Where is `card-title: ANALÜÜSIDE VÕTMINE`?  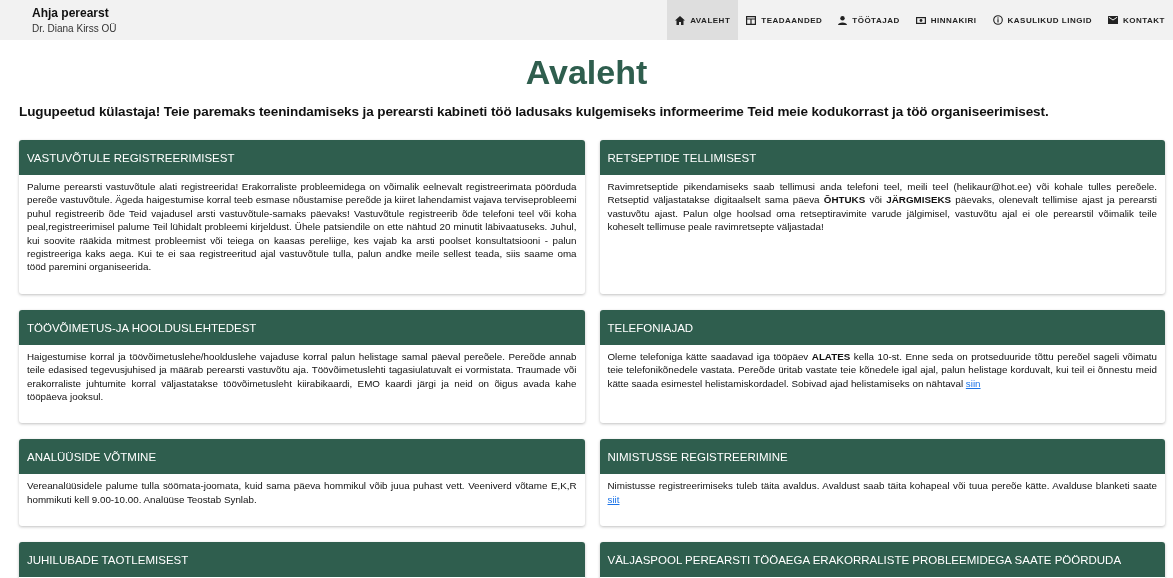 card-title: ANALÜÜSIDE VÕTMINE is located at coordinates (302, 457).